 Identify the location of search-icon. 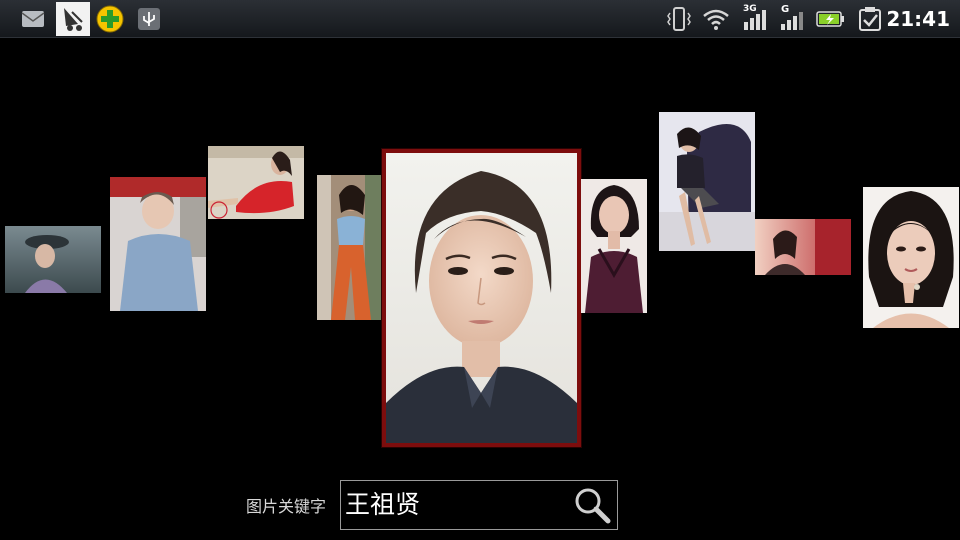
(593, 506).